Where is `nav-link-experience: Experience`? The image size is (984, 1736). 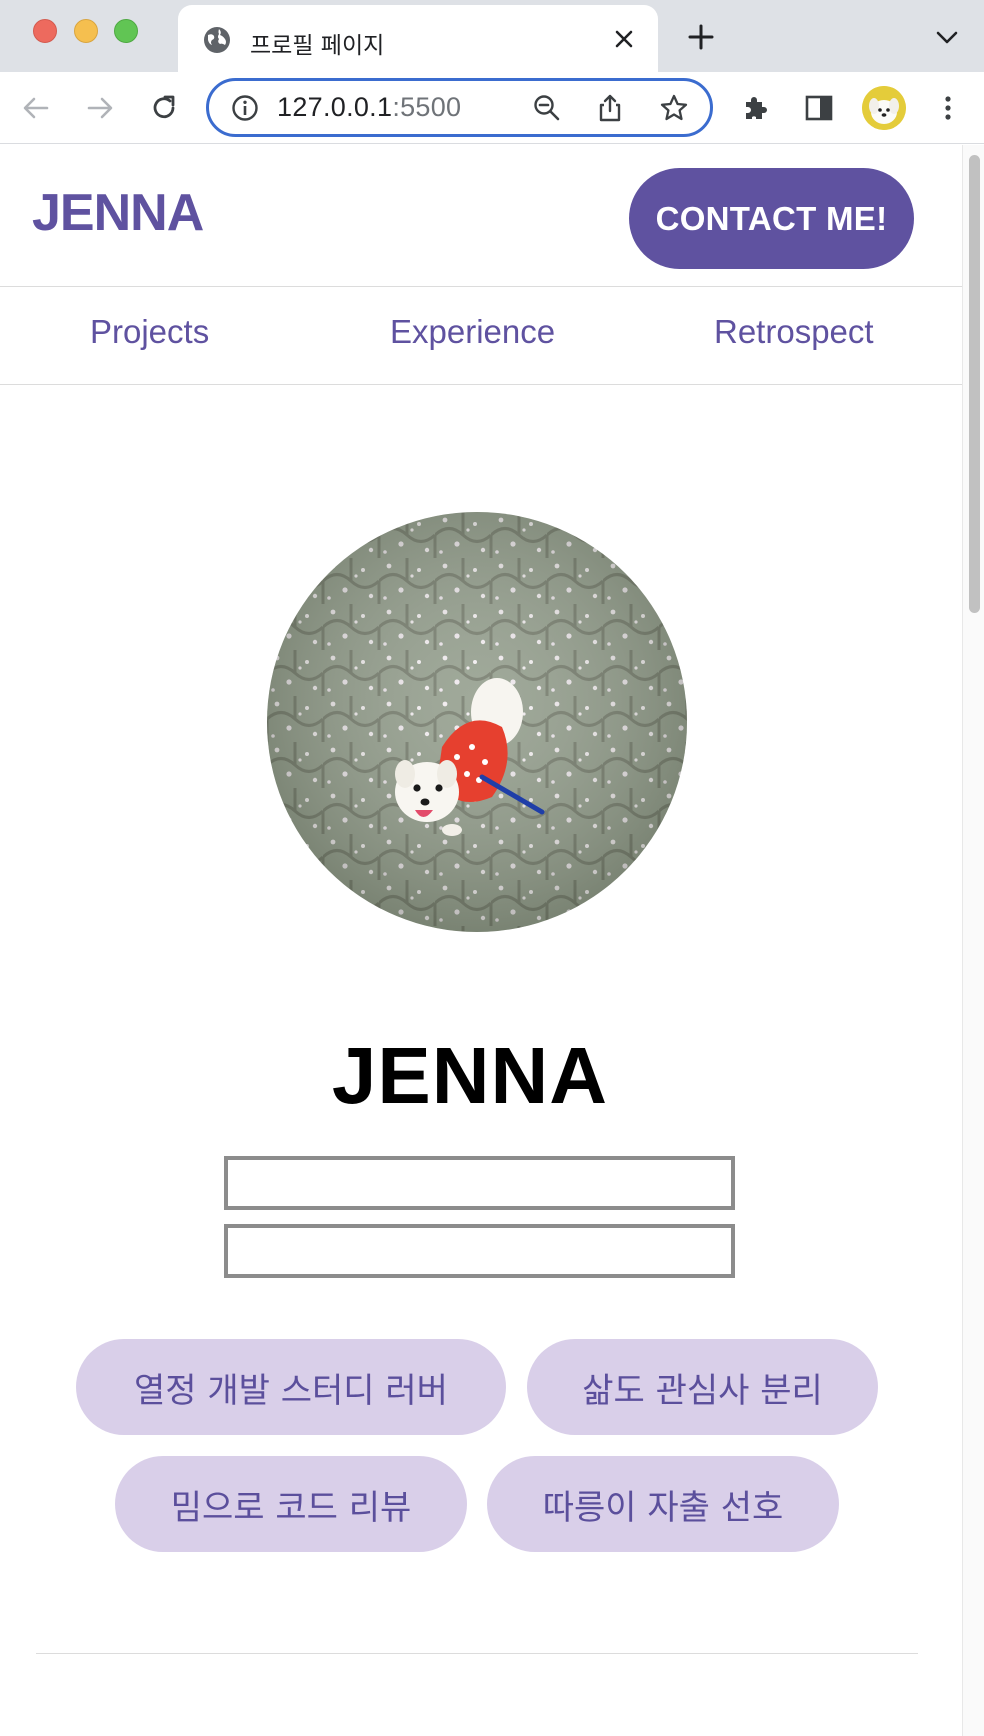
nav-link-experience: Experience is located at coordinates (472, 332).